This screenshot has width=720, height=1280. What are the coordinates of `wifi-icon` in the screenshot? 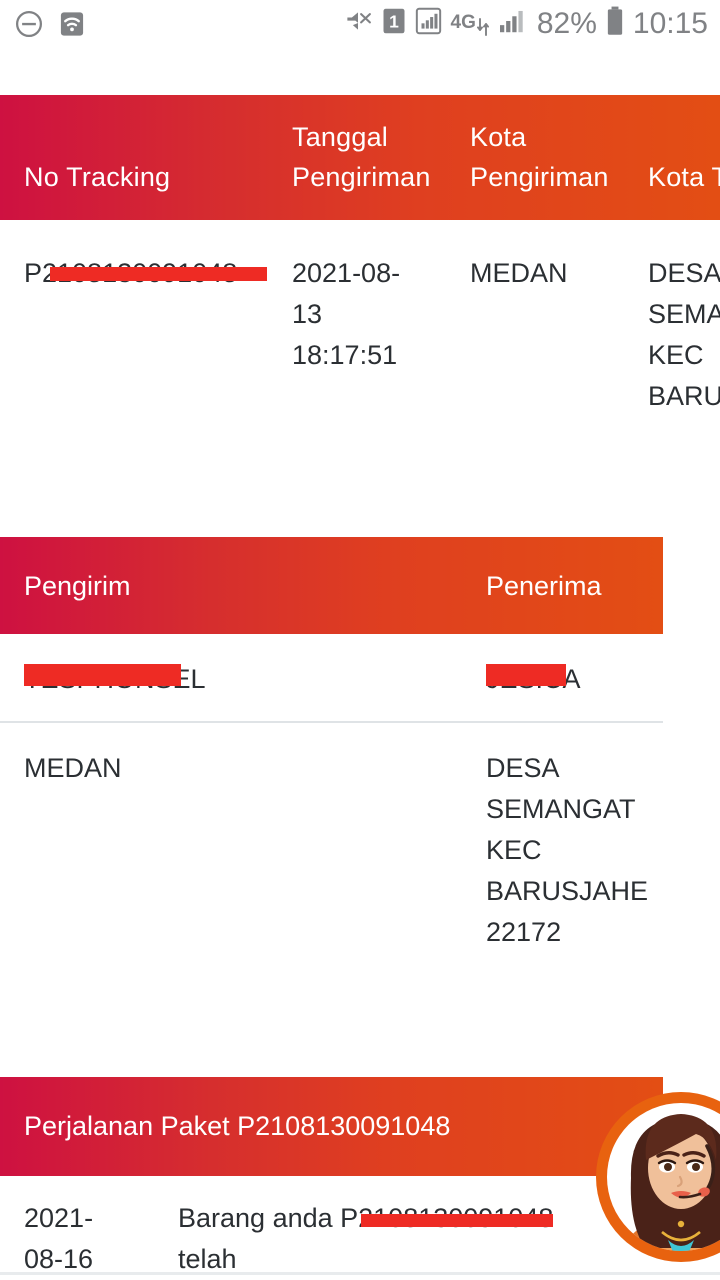 It's located at (72, 26).